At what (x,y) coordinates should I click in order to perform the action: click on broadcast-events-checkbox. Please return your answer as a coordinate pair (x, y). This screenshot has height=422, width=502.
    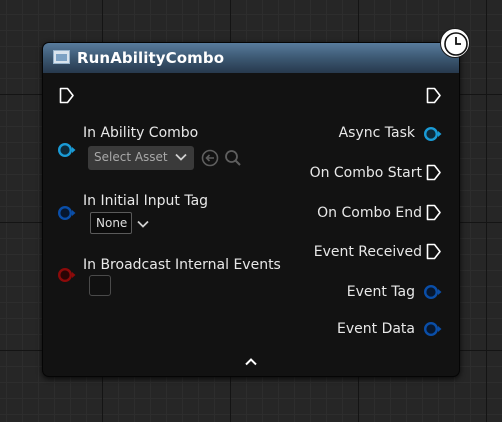
    Looking at the image, I should click on (100, 285).